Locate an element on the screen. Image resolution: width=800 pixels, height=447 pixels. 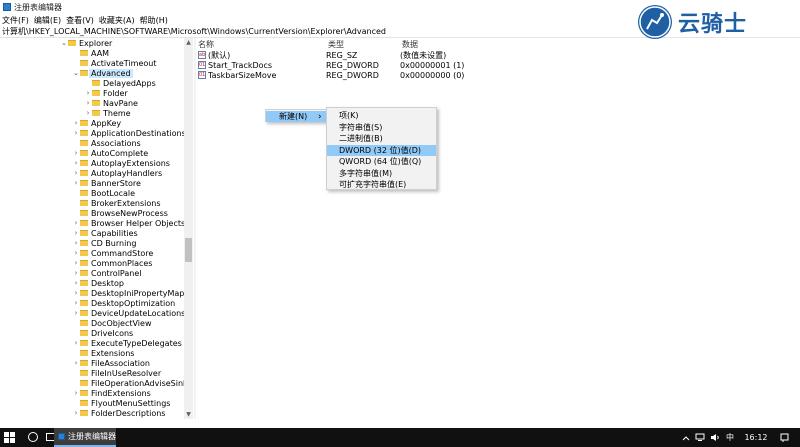
tree-item: FlyoutMenuSettings is located at coordinates (121, 403).